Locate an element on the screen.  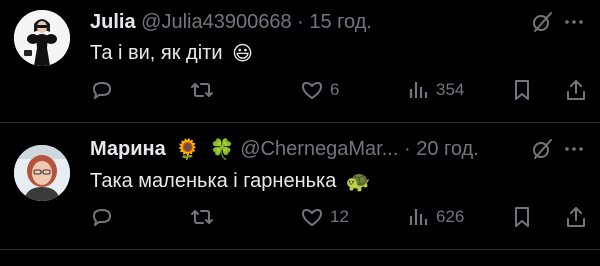
tweet-text: Та і ви, як діти 😃 is located at coordinates (171, 53).